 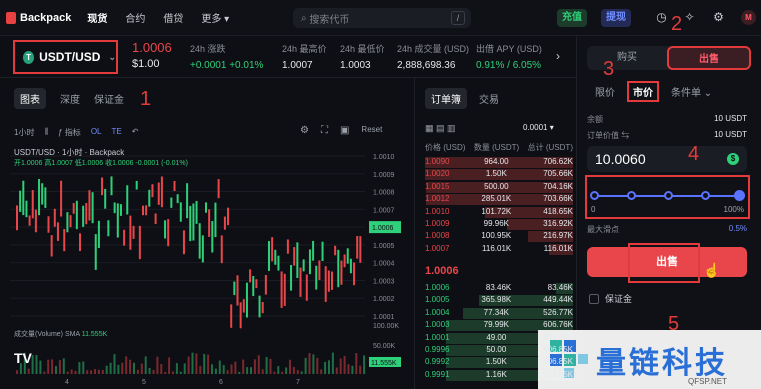 What do you see at coordinates (69, 152) in the screenshot?
I see `chart-title: USDT/USD · 1小时 · Backpack` at bounding box center [69, 152].